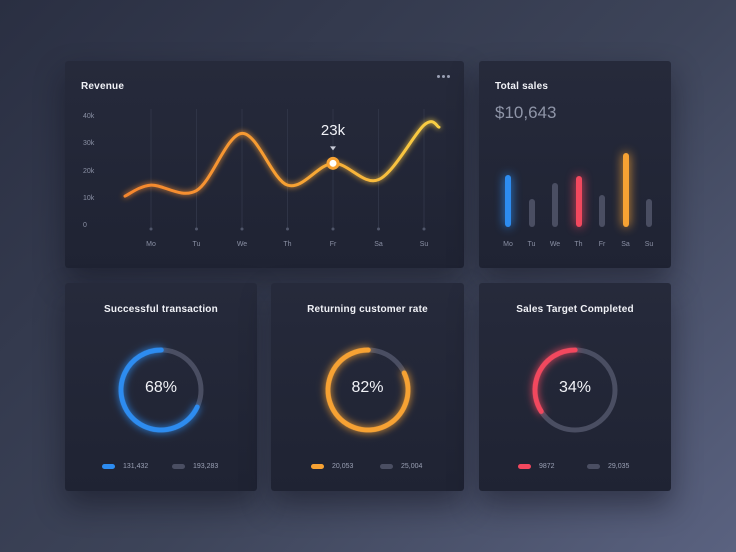 This screenshot has height=552, width=736. What do you see at coordinates (136, 466) in the screenshot?
I see `legend-value: 131,432` at bounding box center [136, 466].